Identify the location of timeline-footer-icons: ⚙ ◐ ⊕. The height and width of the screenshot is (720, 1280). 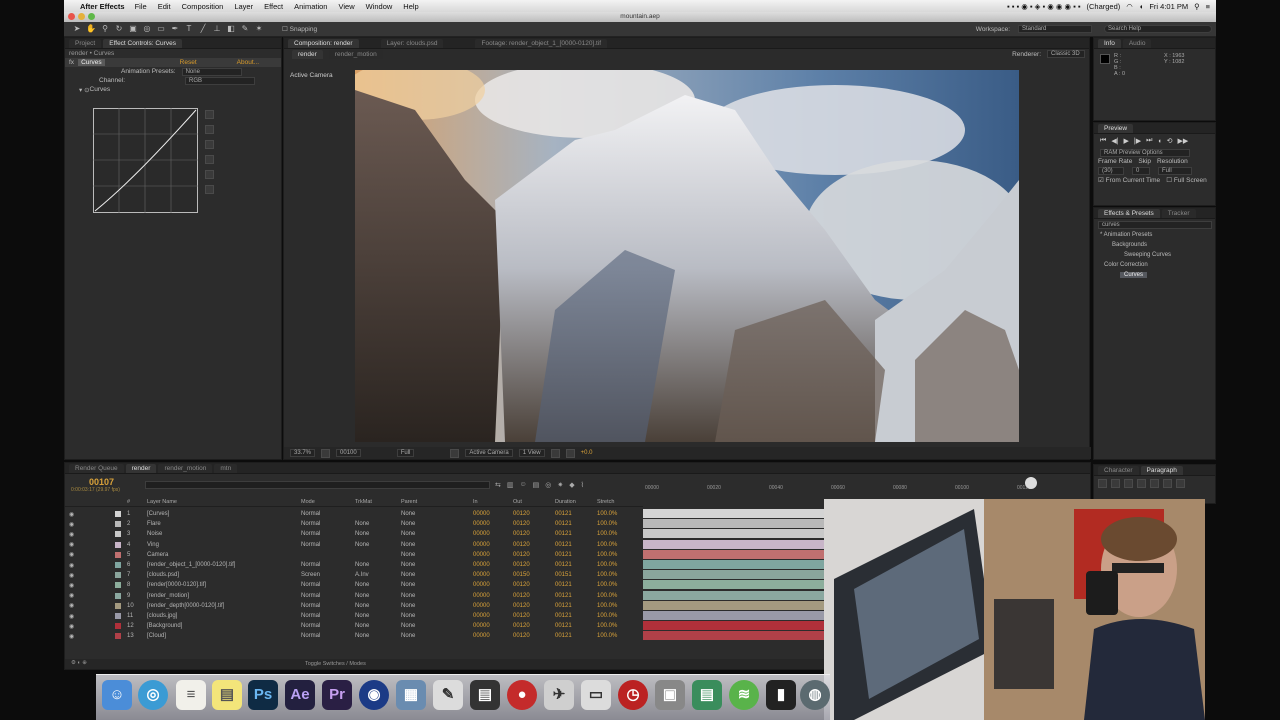
(79, 663).